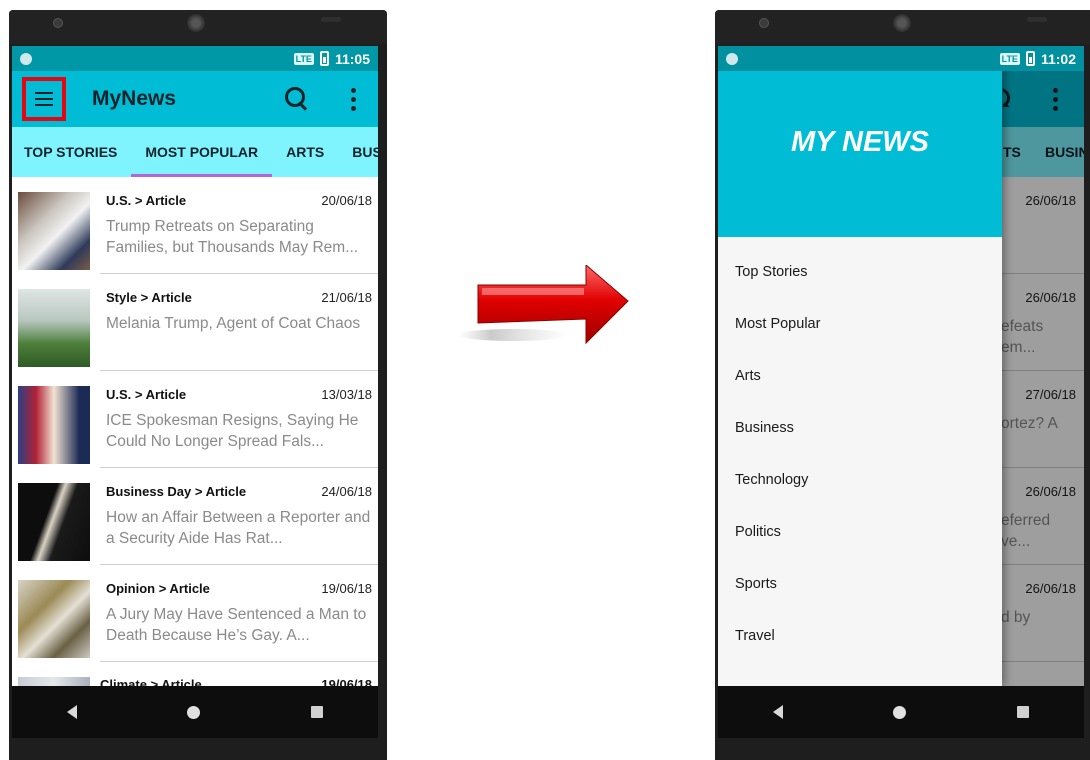  Describe the element at coordinates (158, 588) in the screenshot. I see `article-section: Opinion > Article` at that location.